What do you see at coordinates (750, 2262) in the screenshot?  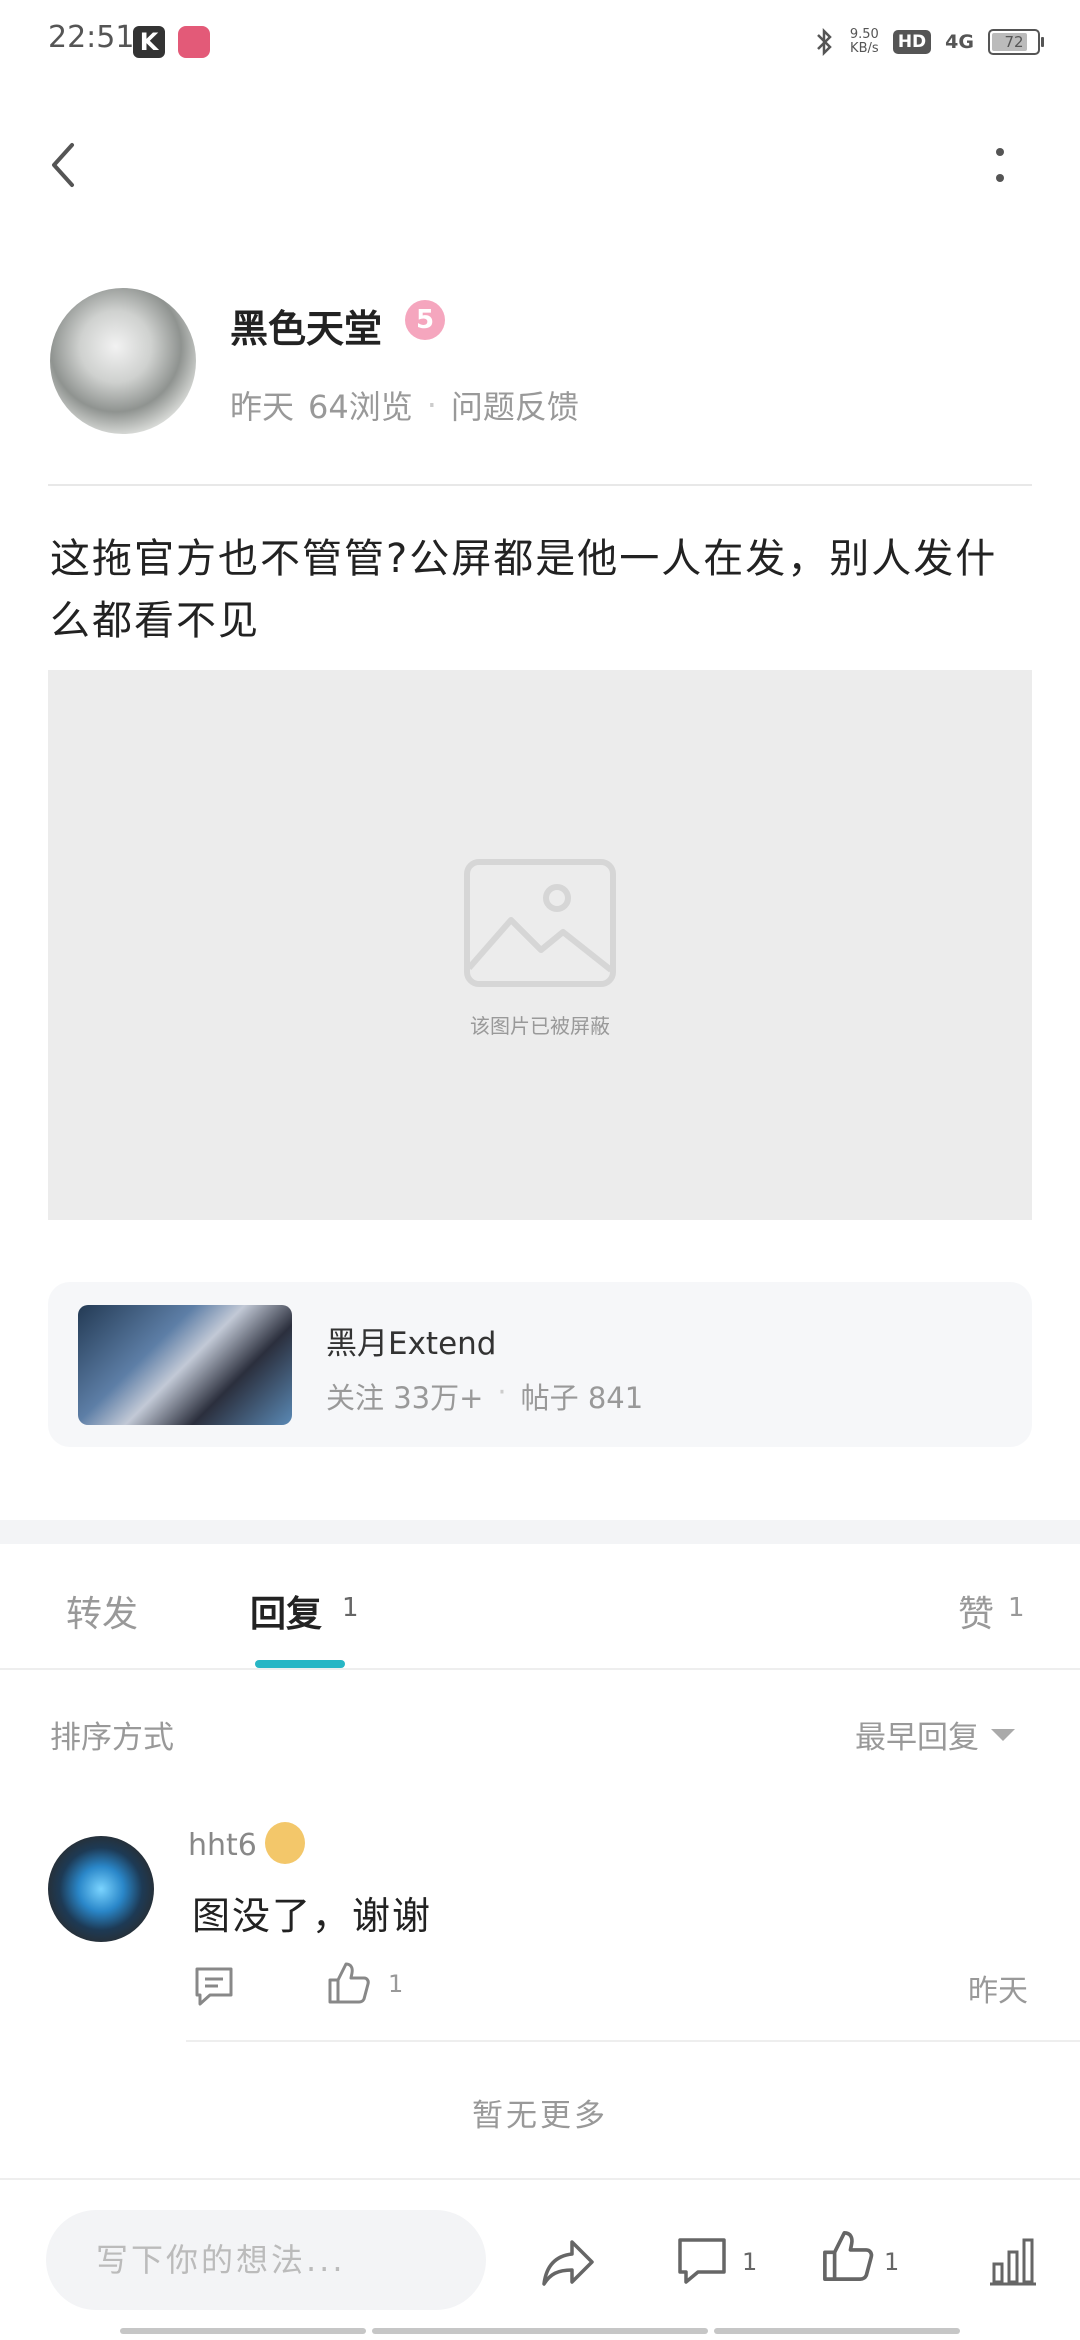 I see `comment-count: 1` at bounding box center [750, 2262].